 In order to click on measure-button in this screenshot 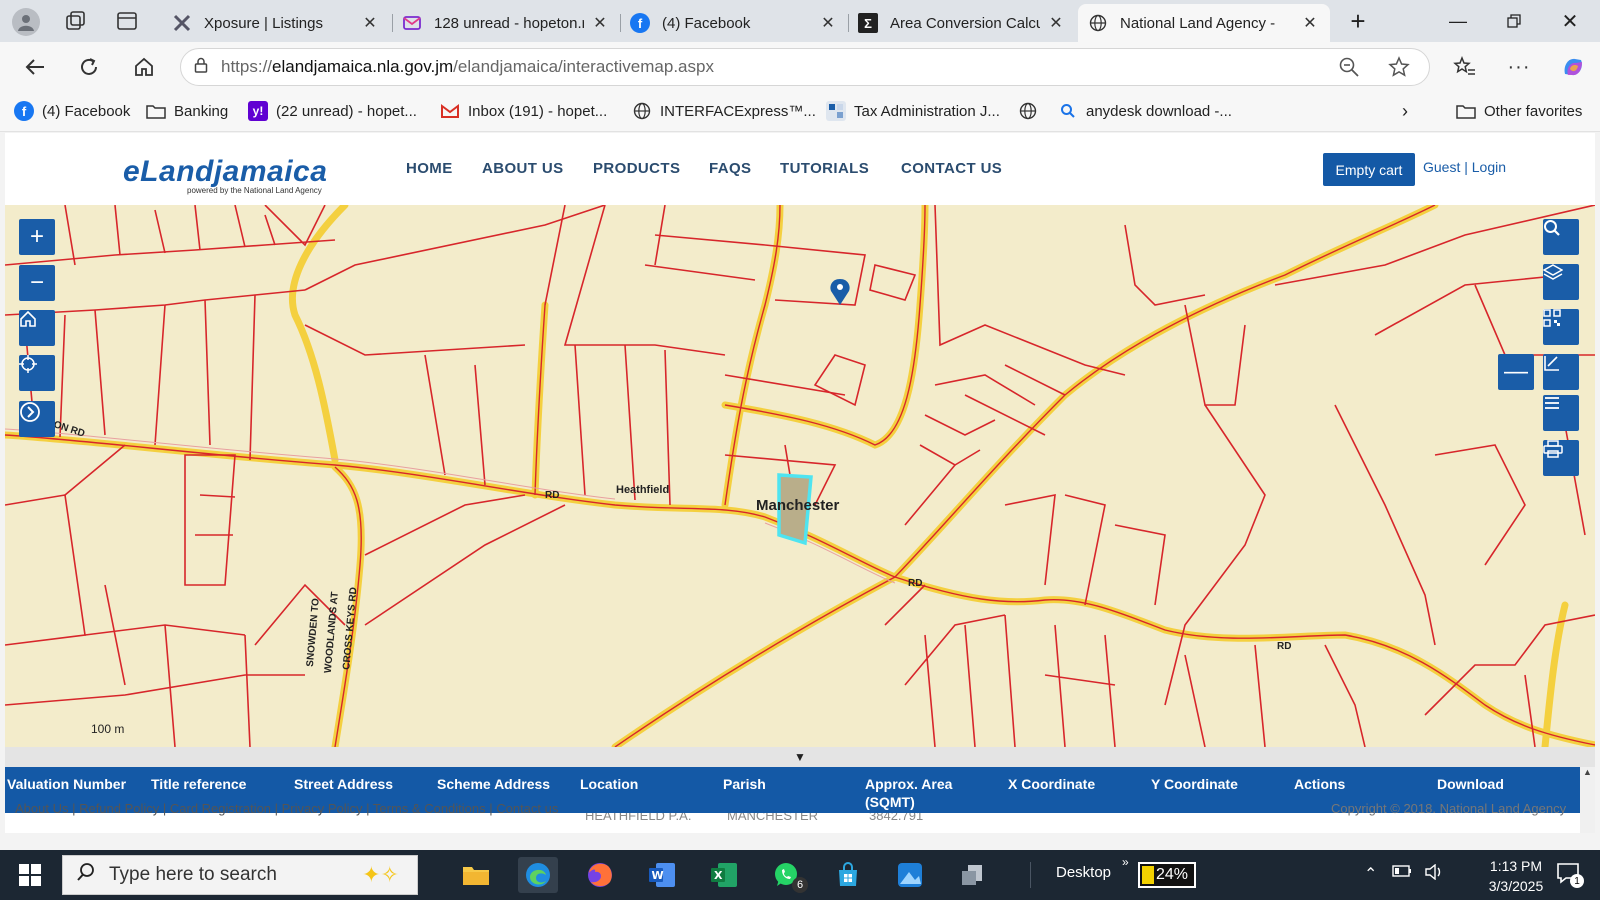, I will do `click(1561, 372)`.